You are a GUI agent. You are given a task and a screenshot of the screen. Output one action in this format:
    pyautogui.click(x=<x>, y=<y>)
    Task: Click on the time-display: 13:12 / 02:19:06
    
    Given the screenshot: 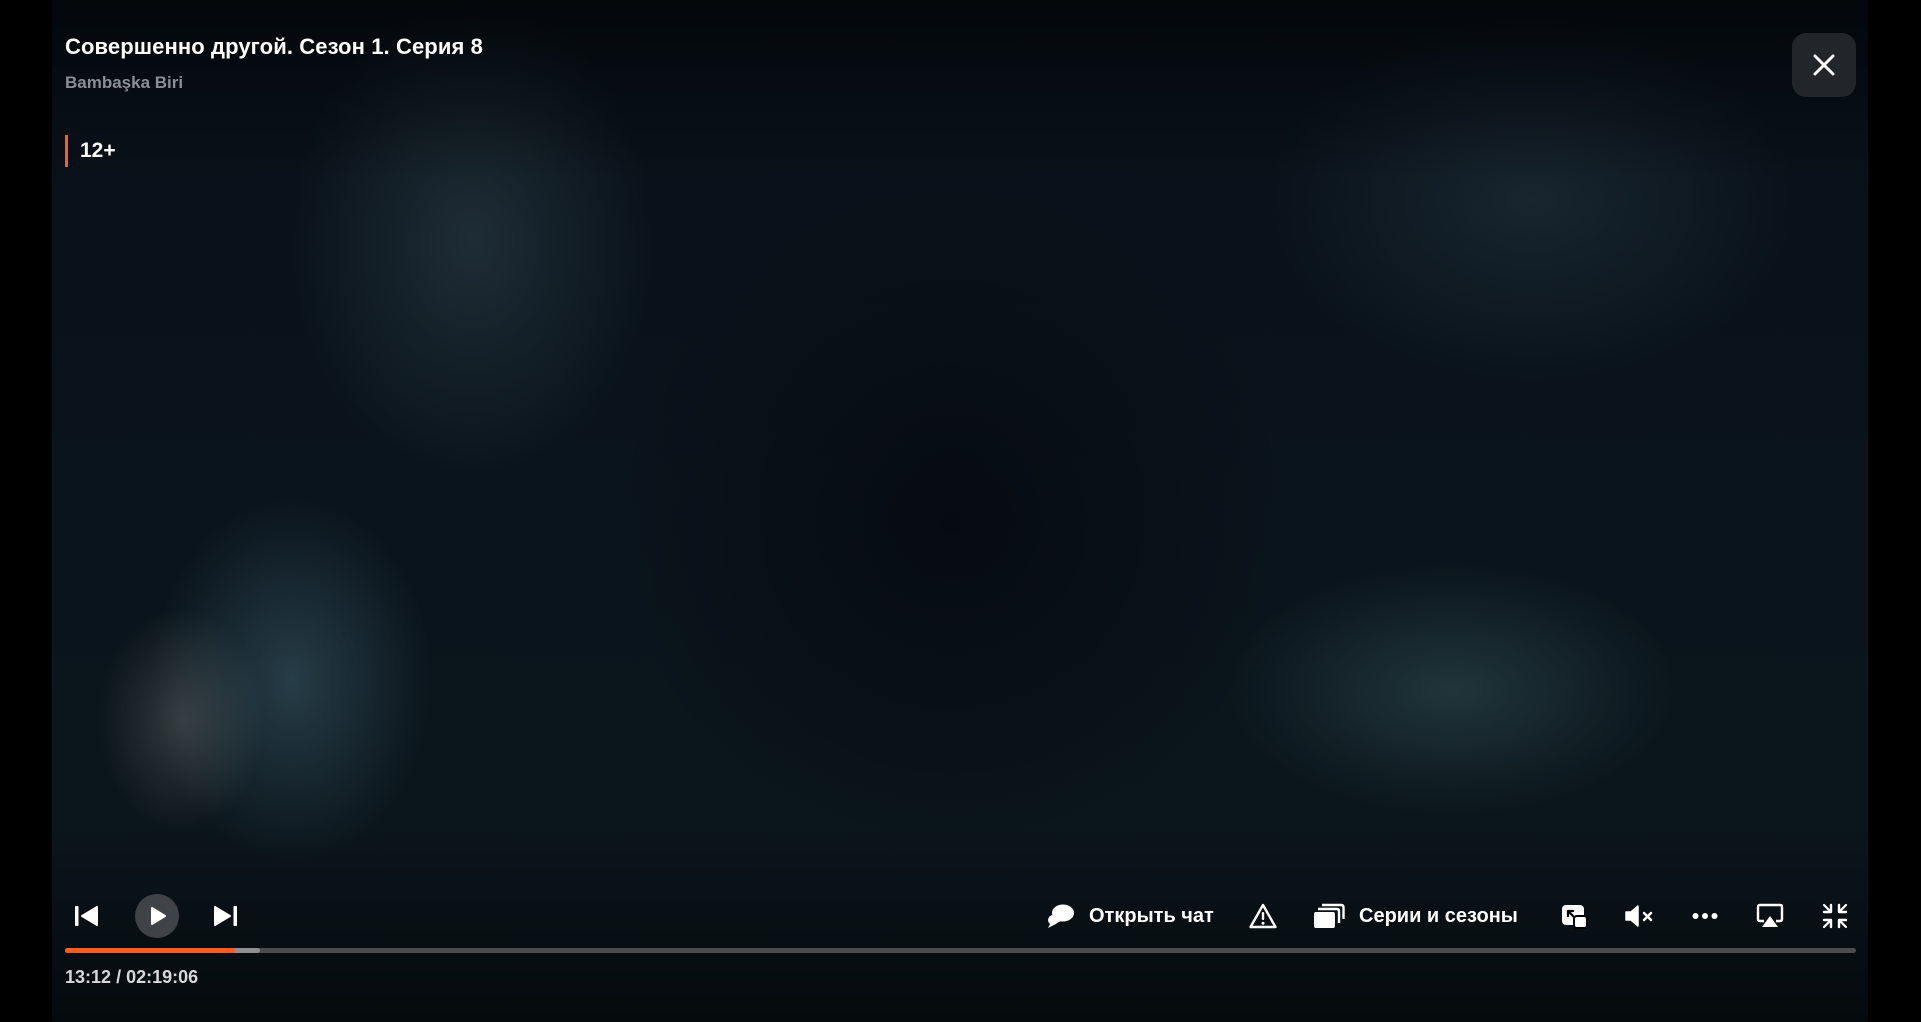 What is the action you would take?
    pyautogui.click(x=131, y=977)
    